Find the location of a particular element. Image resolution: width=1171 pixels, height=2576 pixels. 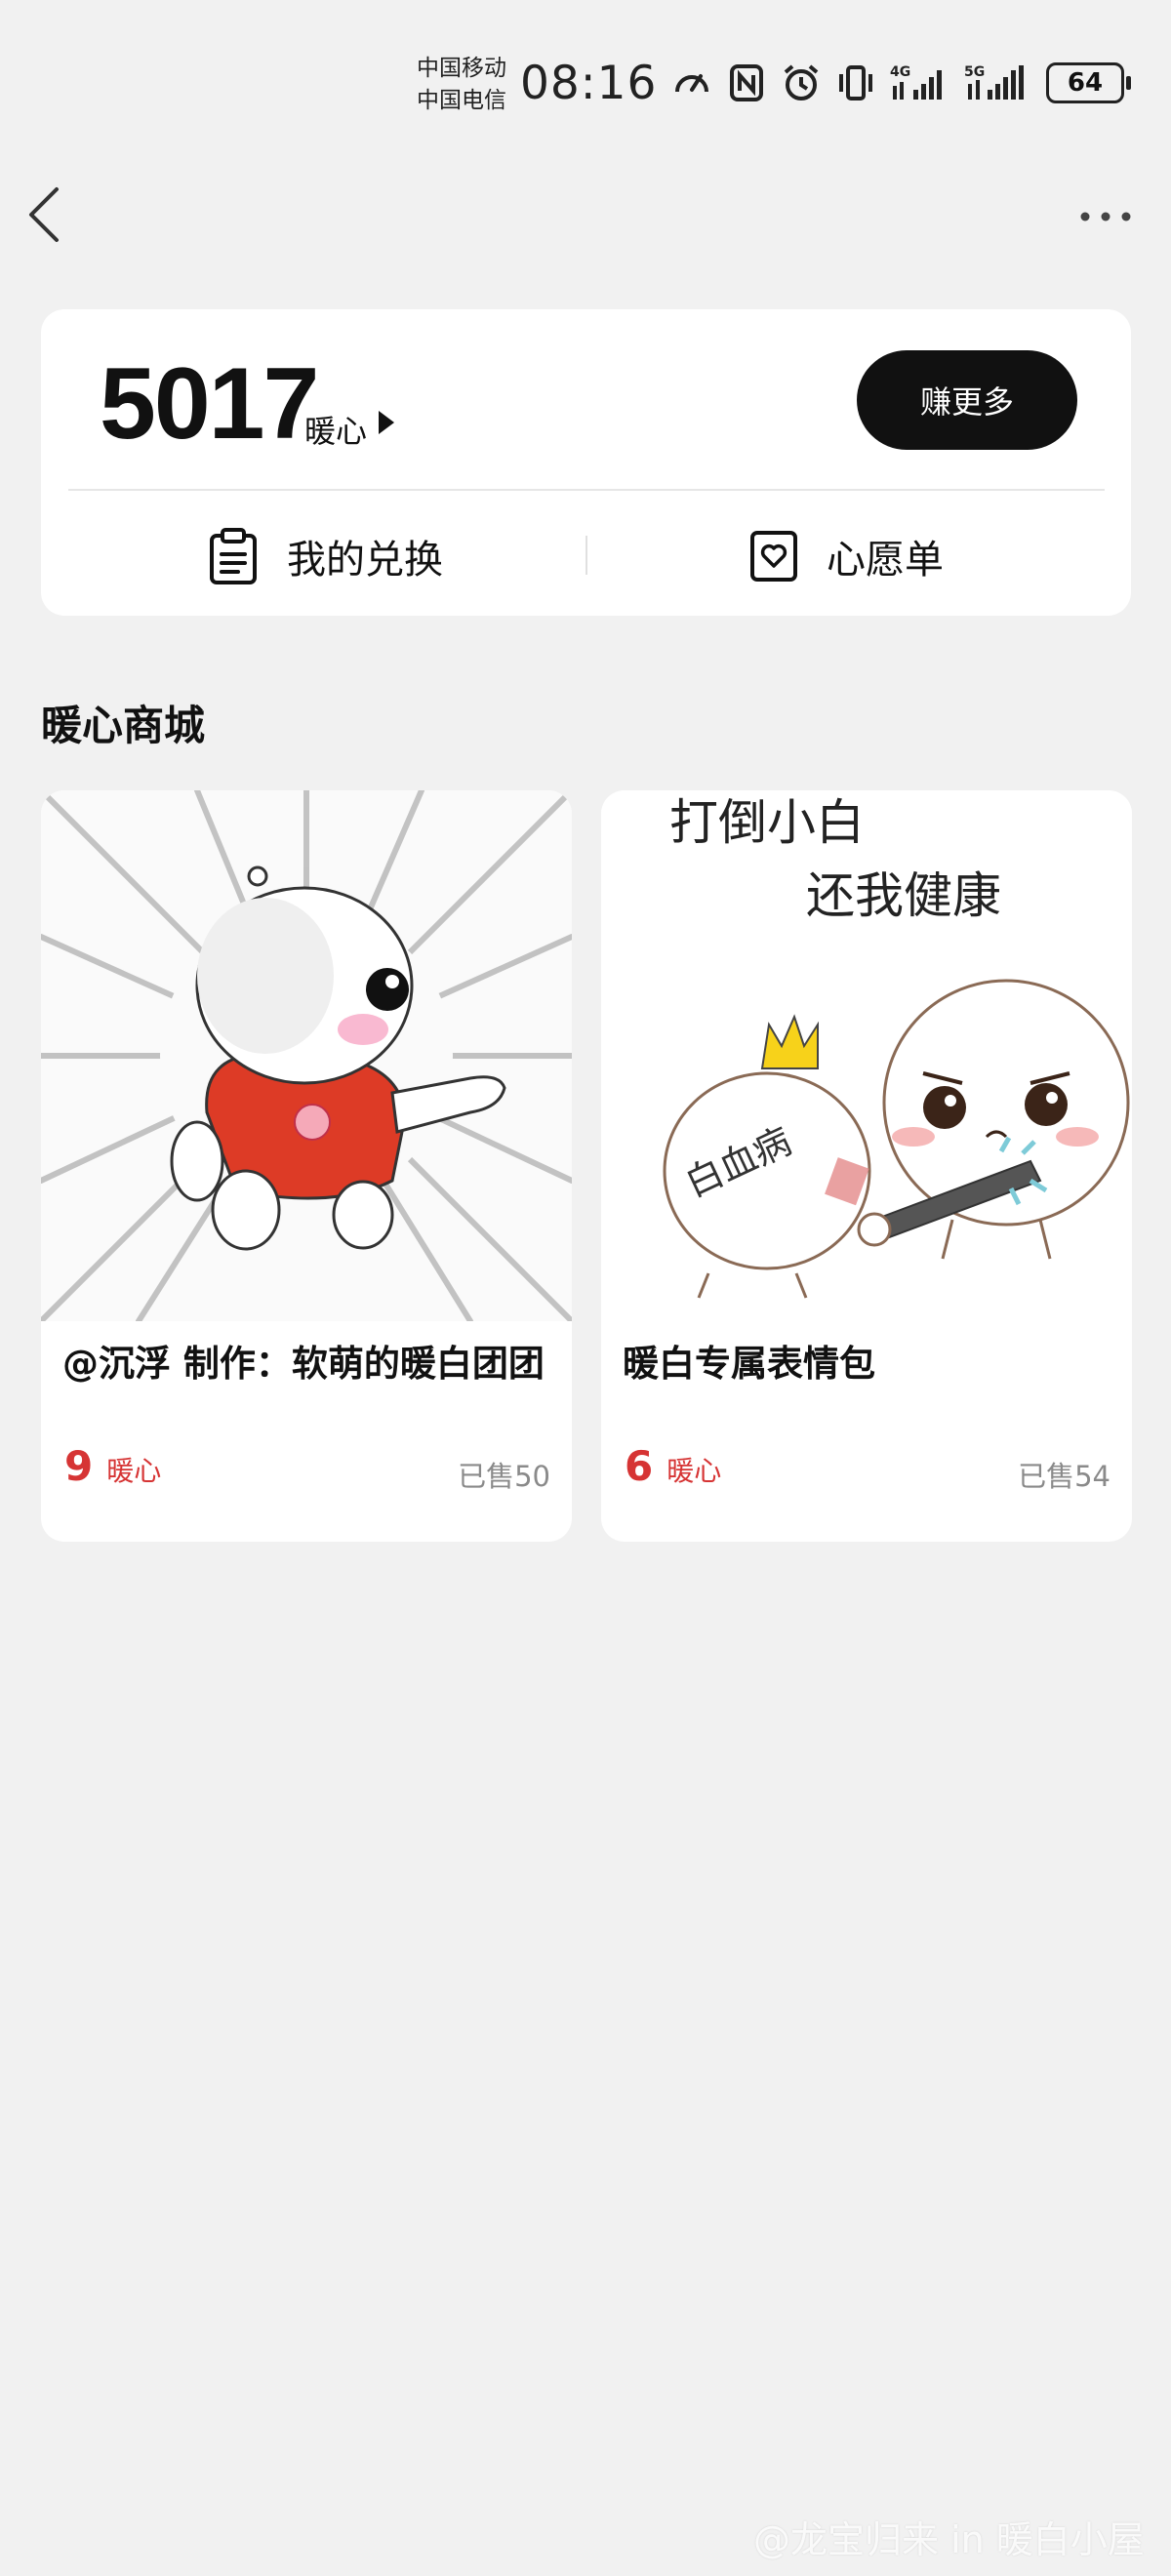

back-chevron-icon is located at coordinates (44, 214).